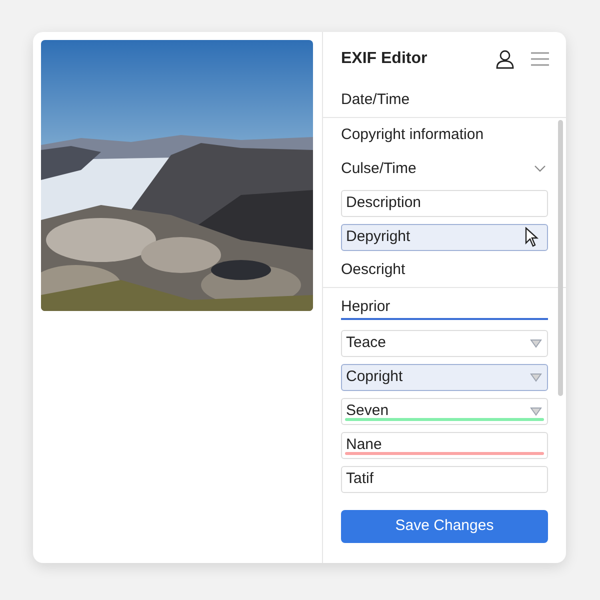  Describe the element at coordinates (540, 59) in the screenshot. I see `menu-icon` at that location.